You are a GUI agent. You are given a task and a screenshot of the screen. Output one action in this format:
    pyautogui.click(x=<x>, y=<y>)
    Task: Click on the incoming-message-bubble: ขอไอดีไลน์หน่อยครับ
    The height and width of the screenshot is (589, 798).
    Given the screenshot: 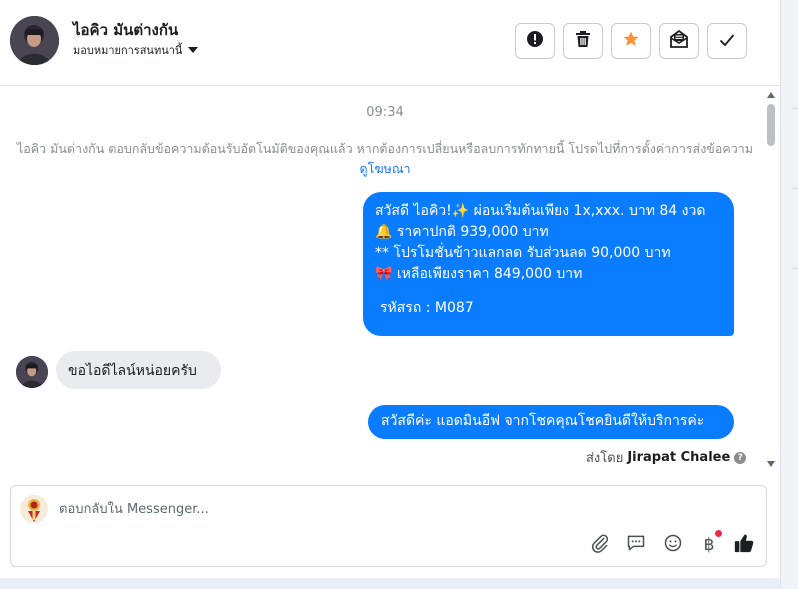 What is the action you would take?
    pyautogui.click(x=138, y=370)
    